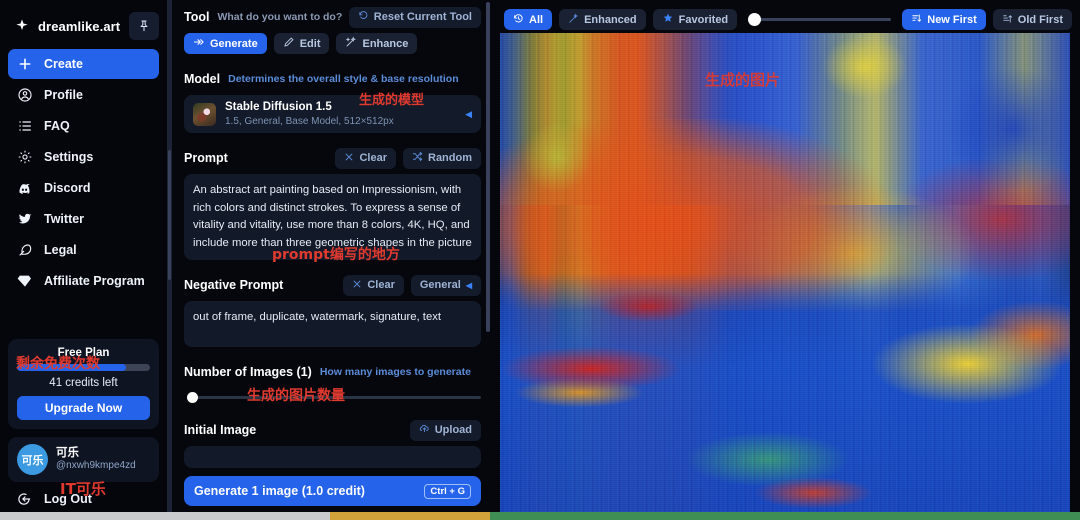 This screenshot has height=520, width=1080. What do you see at coordinates (450, 158) in the screenshot?
I see `prompt-random-label: Random` at bounding box center [450, 158].